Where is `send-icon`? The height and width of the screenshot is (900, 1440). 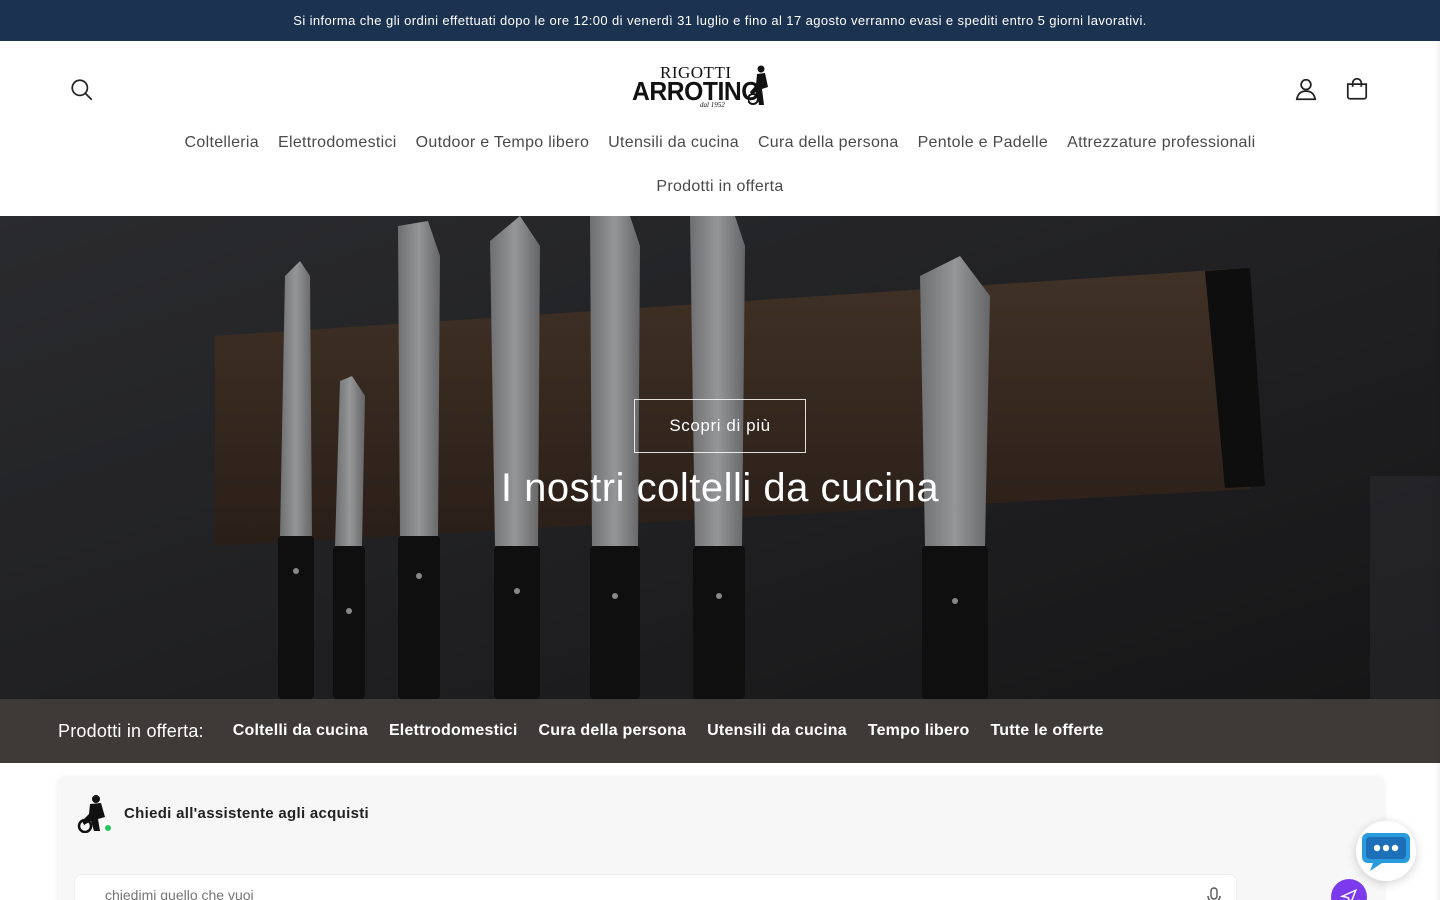 send-icon is located at coordinates (1349, 894).